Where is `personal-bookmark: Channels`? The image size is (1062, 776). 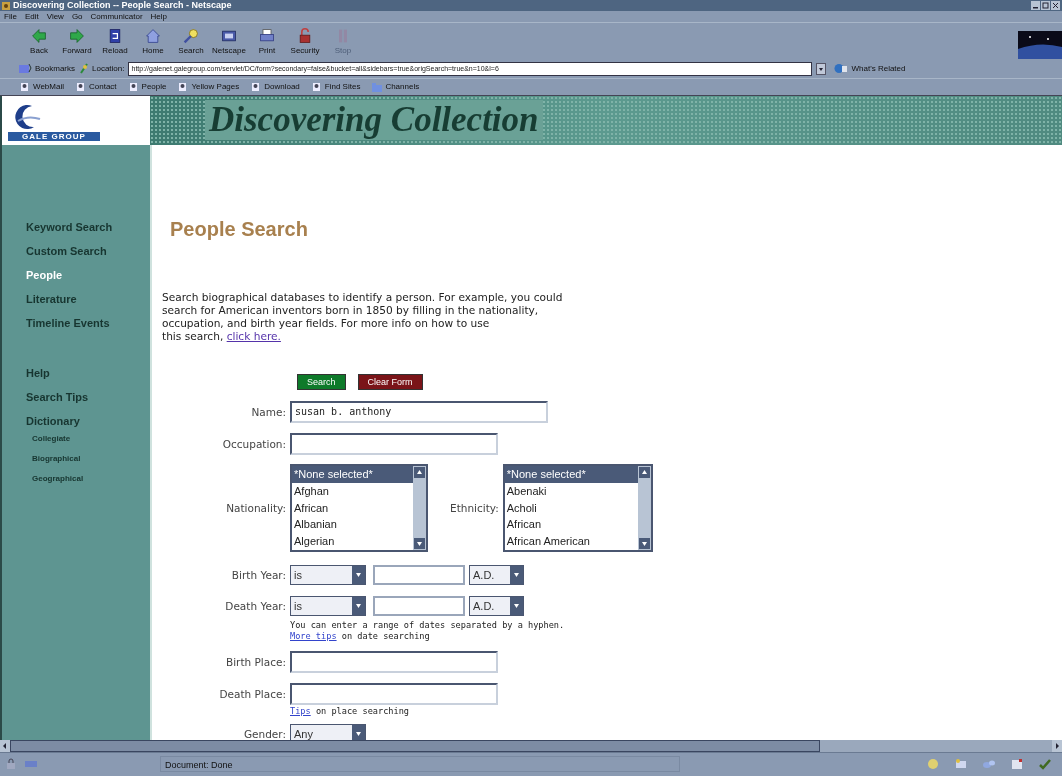
personal-bookmark: Channels is located at coordinates (396, 86).